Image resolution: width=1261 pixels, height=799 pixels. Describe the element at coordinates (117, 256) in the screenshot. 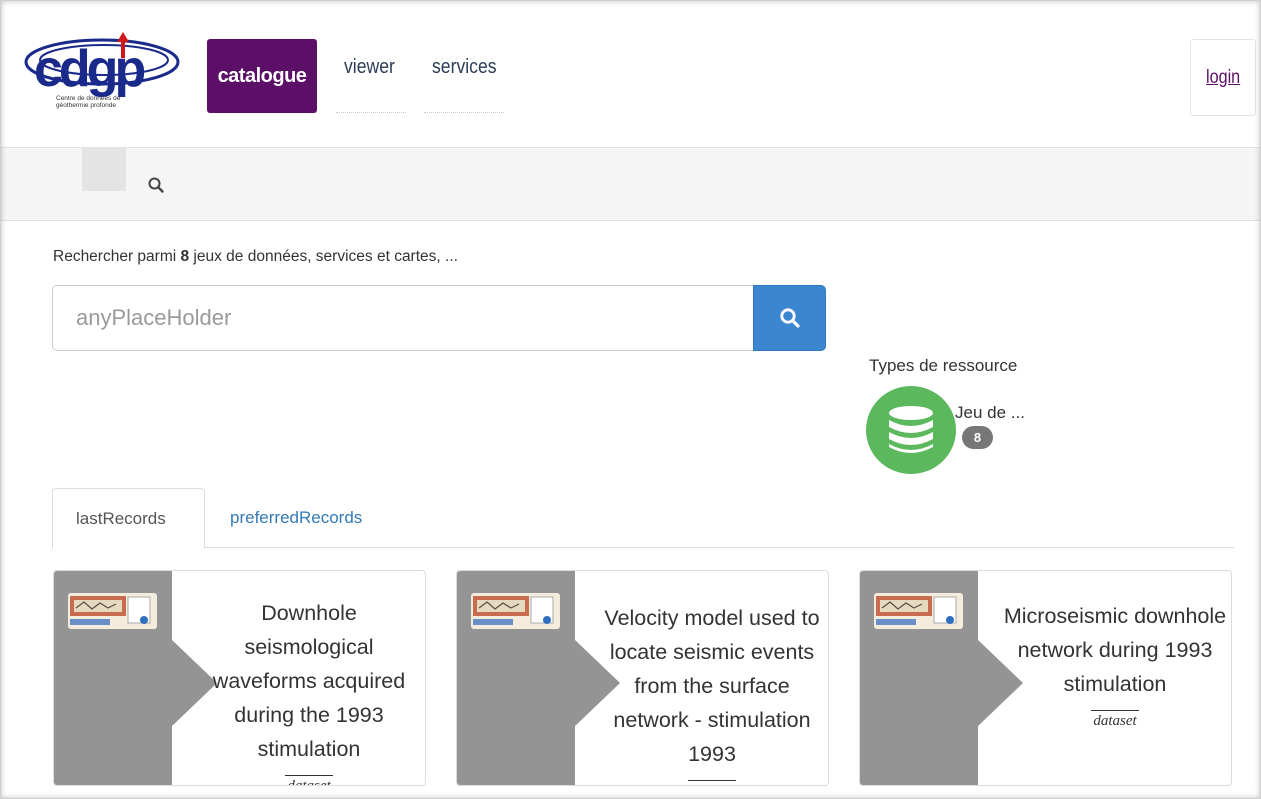

I see `intro-prefix: Rechercher parmi` at that location.